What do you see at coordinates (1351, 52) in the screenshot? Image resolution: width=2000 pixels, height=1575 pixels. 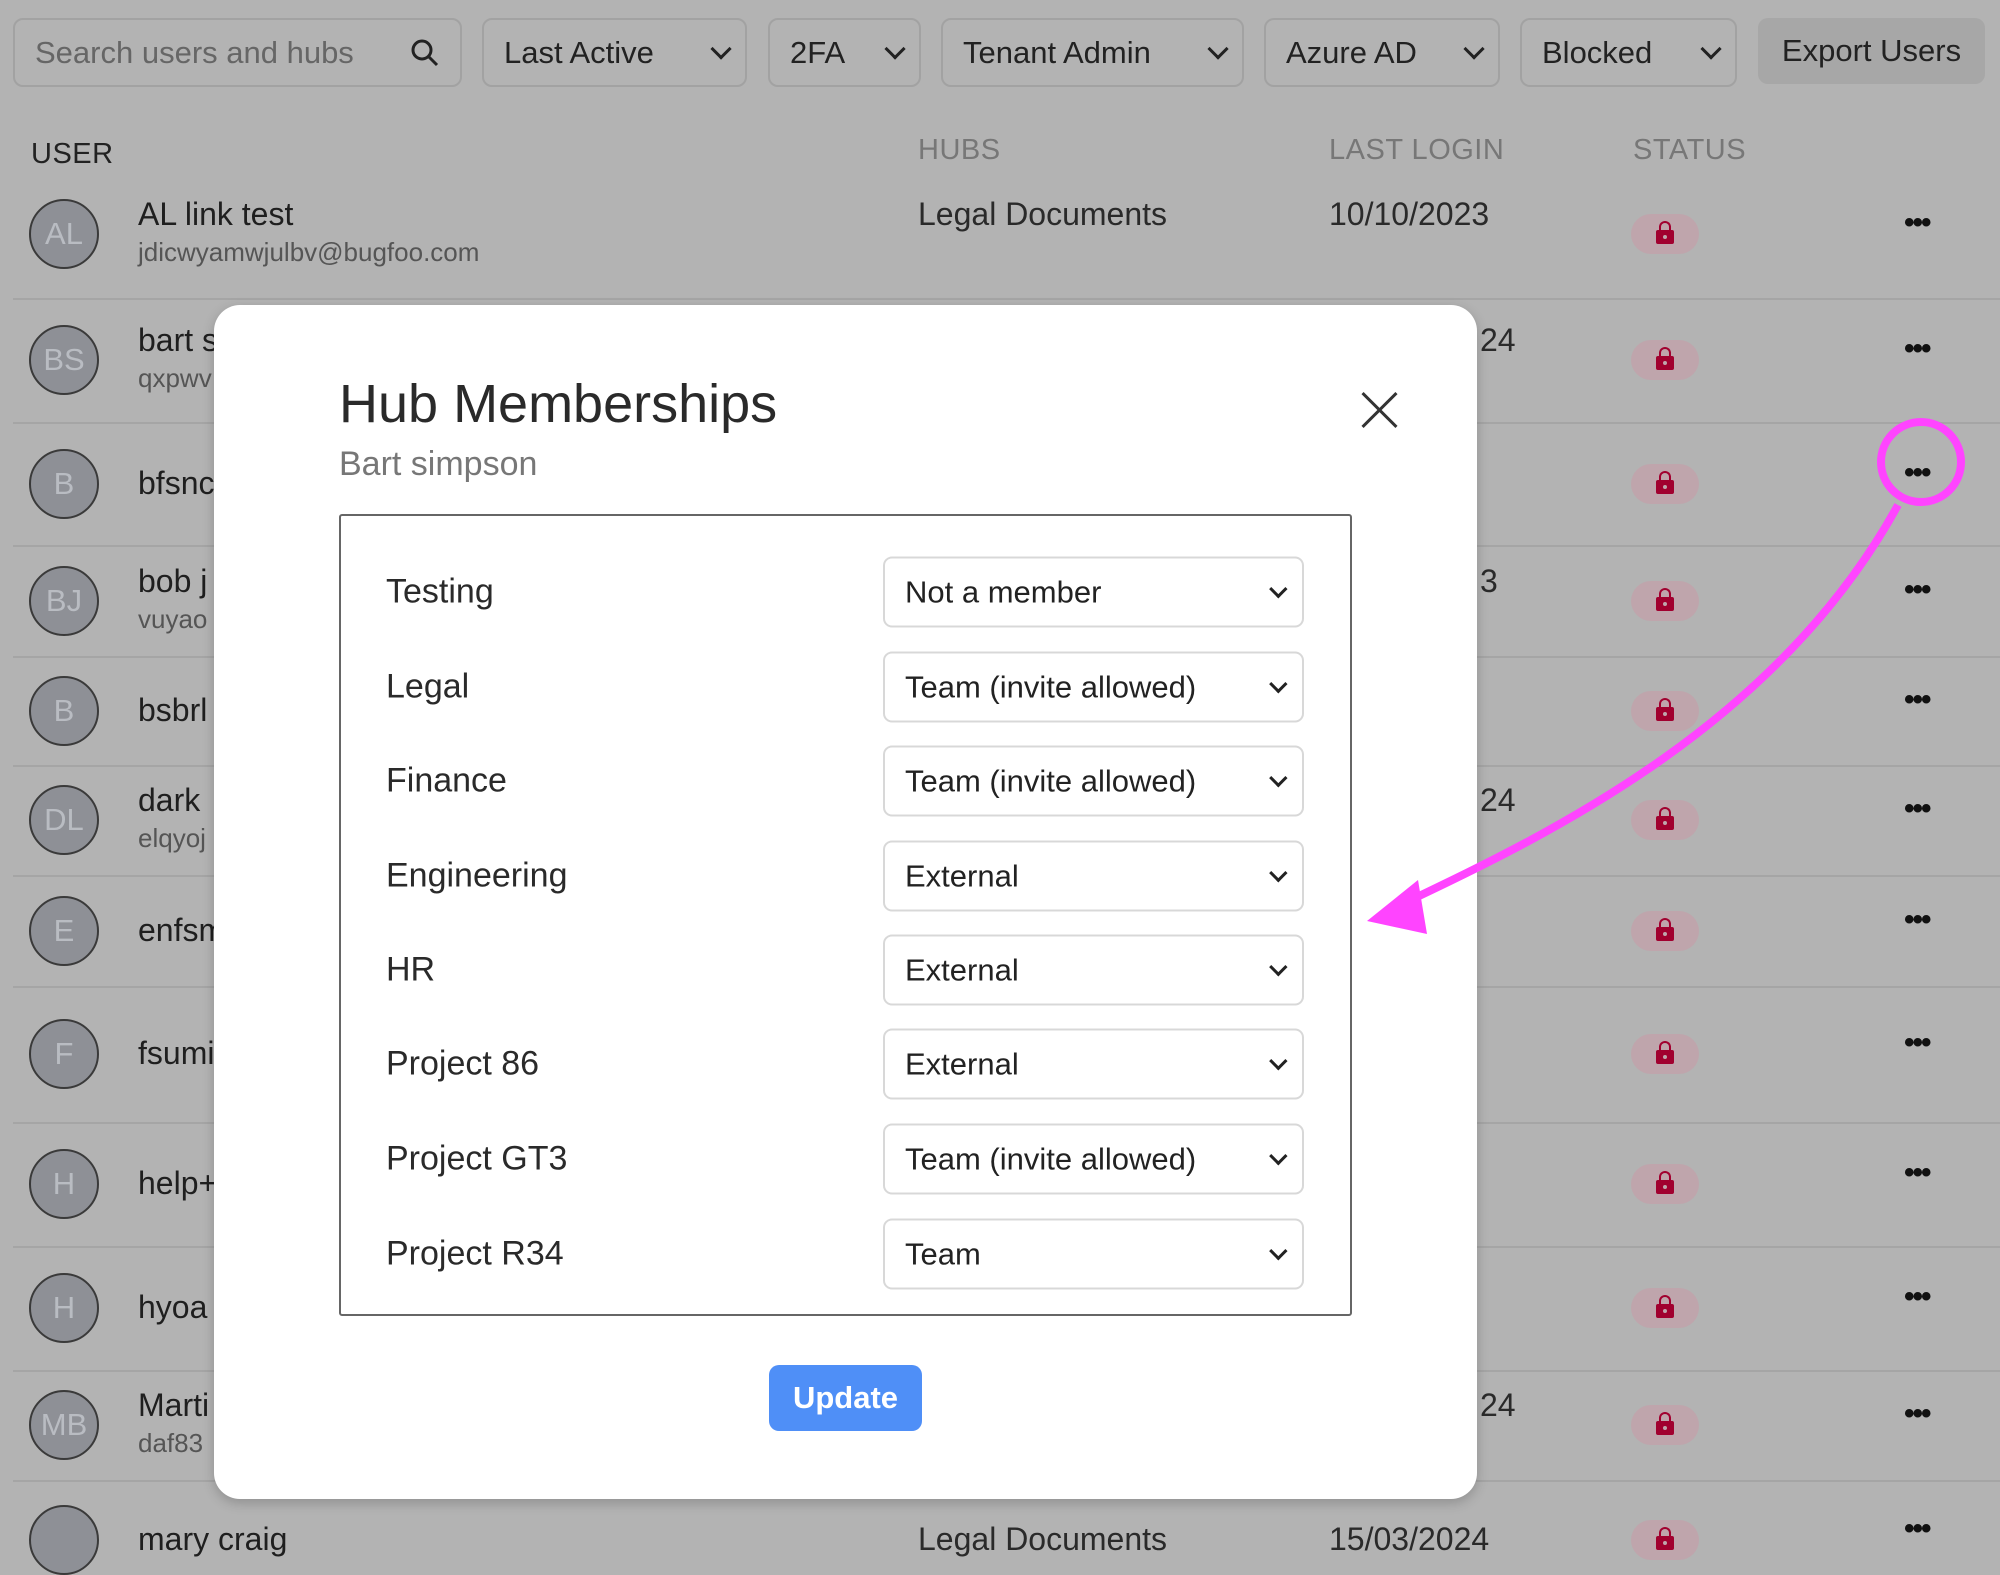 I see `filter-label: Azure AD` at bounding box center [1351, 52].